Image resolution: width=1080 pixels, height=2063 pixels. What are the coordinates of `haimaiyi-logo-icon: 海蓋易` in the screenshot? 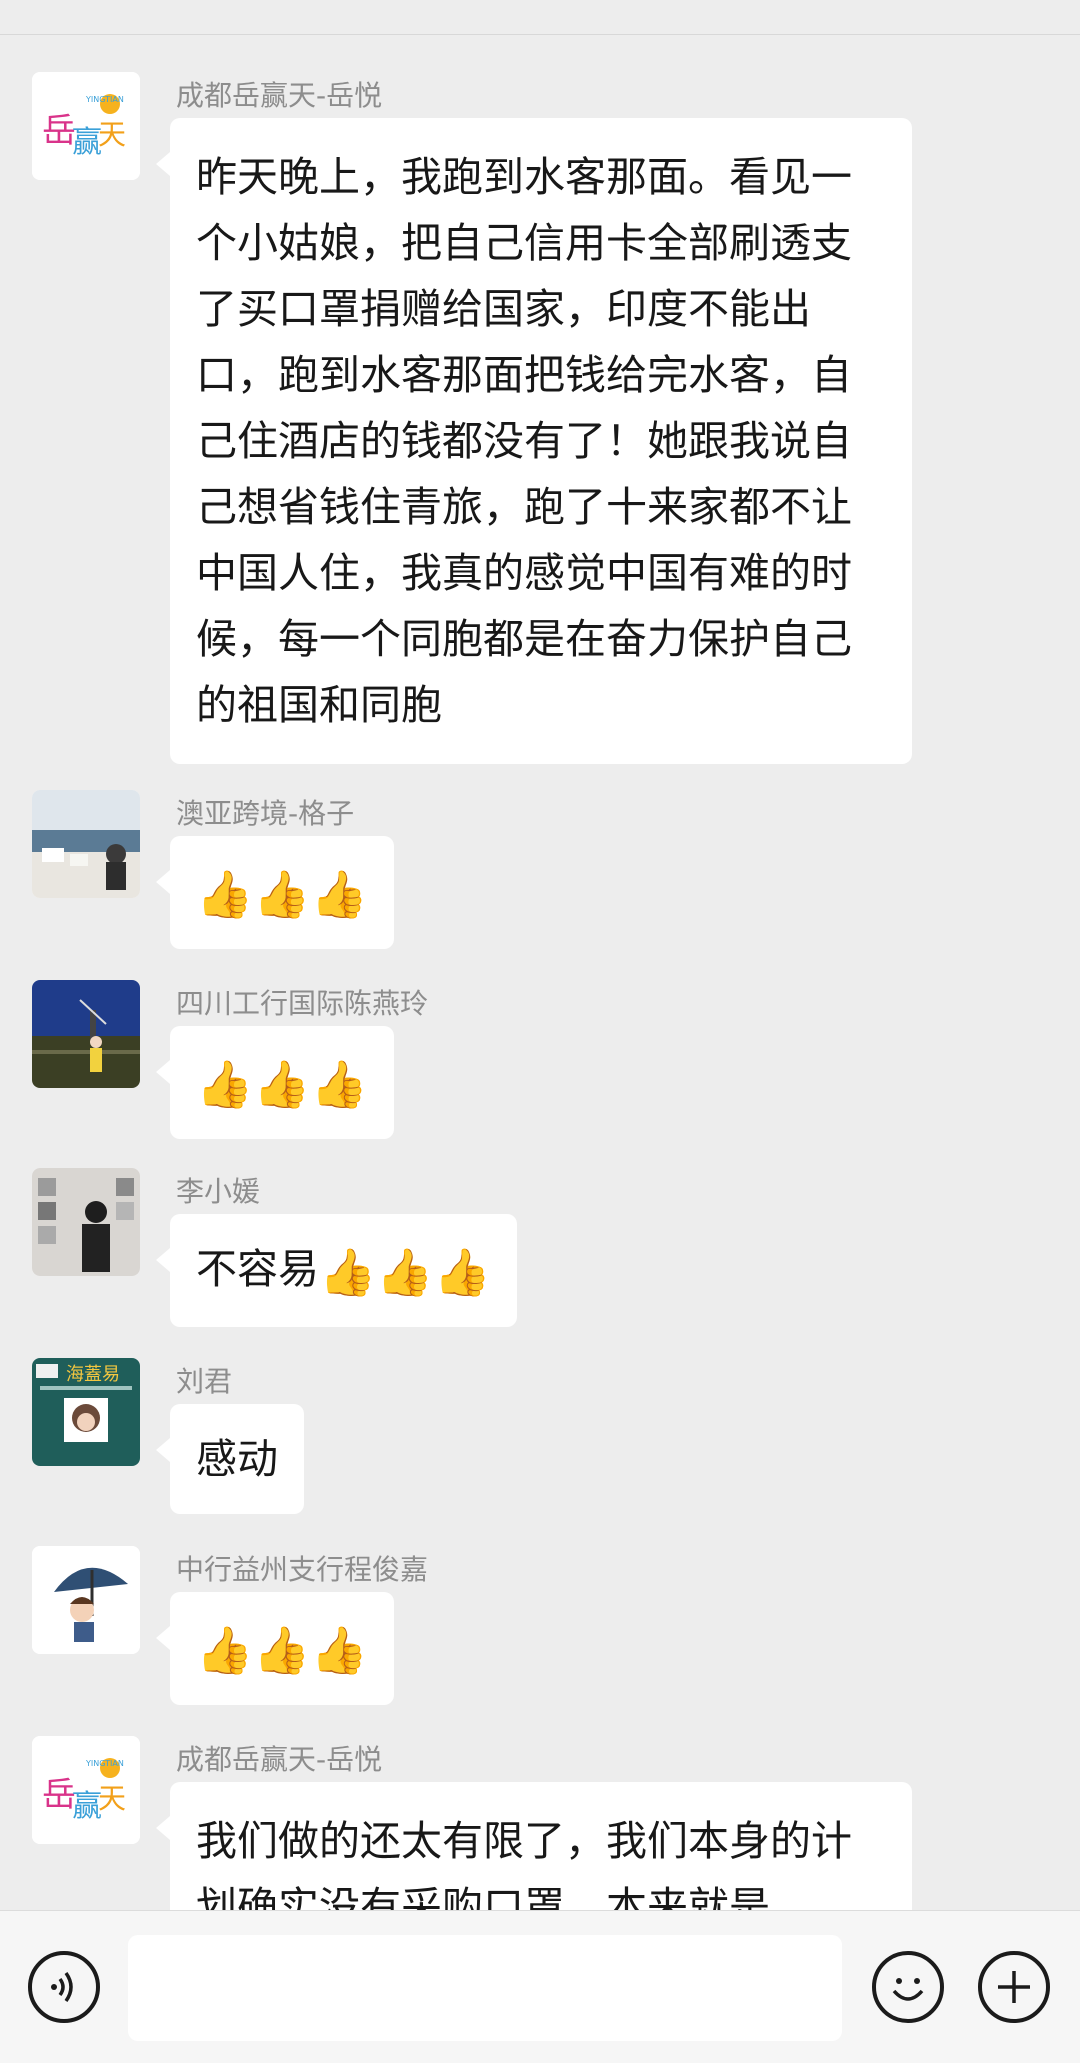 It's located at (86, 1412).